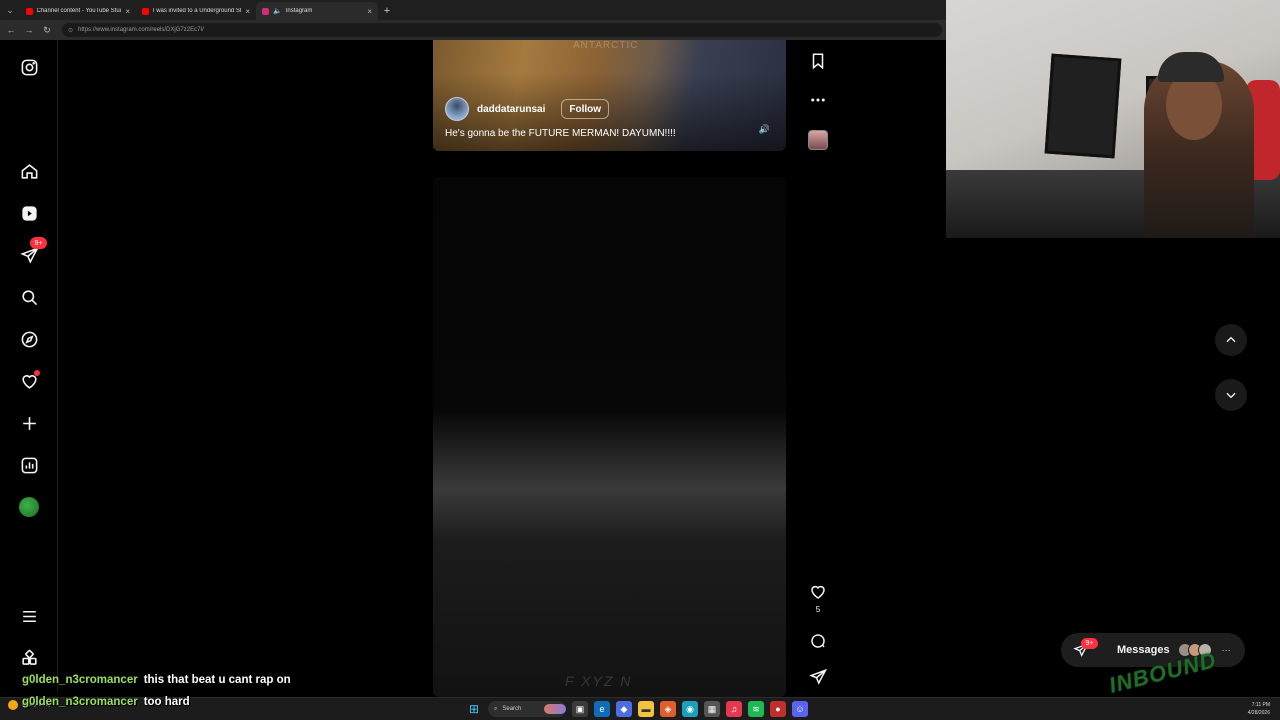  Describe the element at coordinates (637, 709) in the screenshot. I see `taskbar-apps: ⊞ ⌕ Search ▣ e ◆ ▬ ◈ ◉ ▦ ♫ ≋ ● ☺` at that location.